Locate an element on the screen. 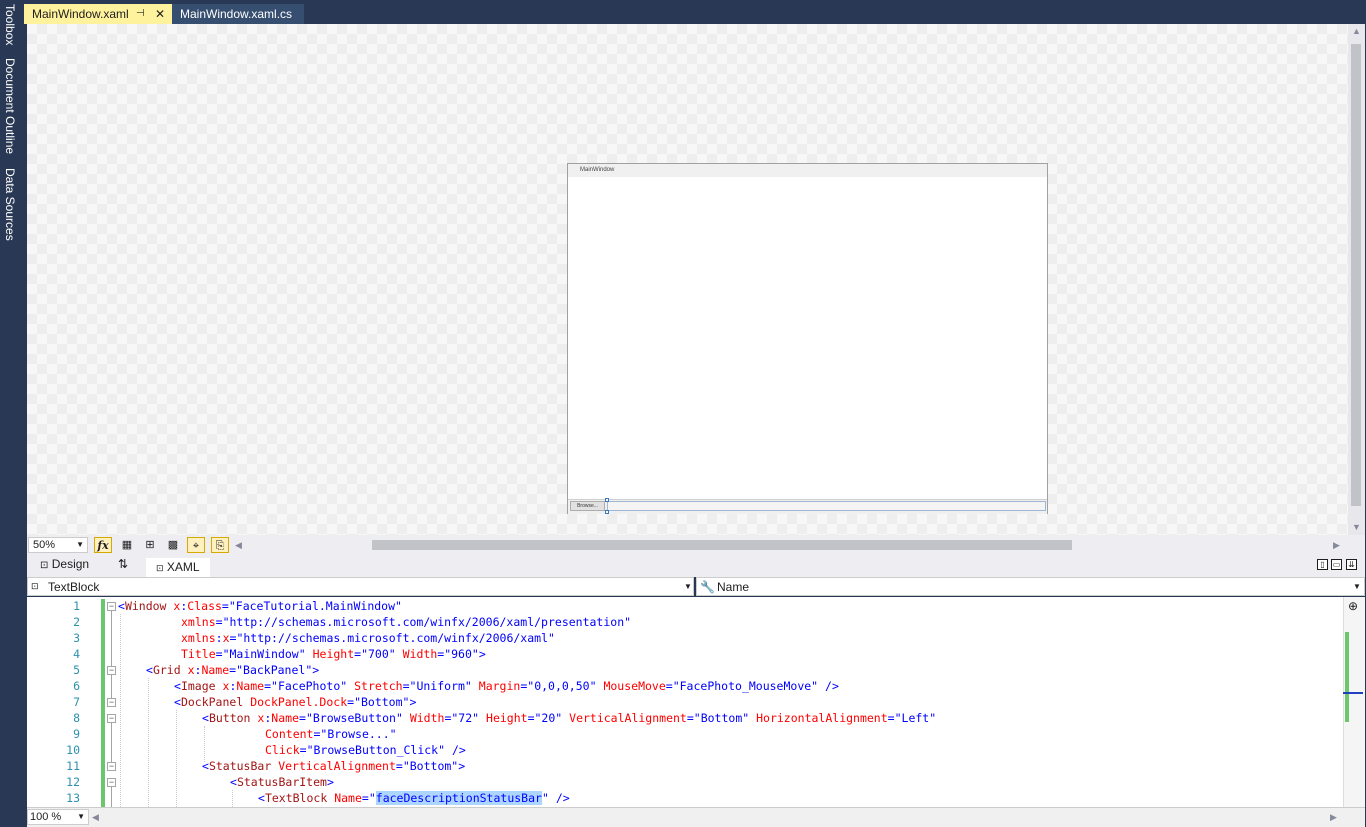 The height and width of the screenshot is (827, 1366). element-icon: ⊡ is located at coordinates (35, 586).